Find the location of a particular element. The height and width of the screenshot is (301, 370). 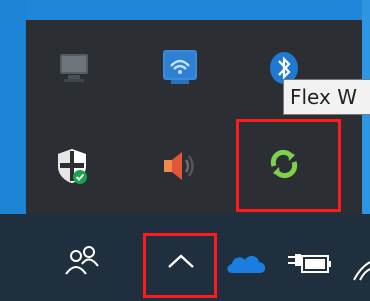

desktop-background-left is located at coordinates (13, 107).